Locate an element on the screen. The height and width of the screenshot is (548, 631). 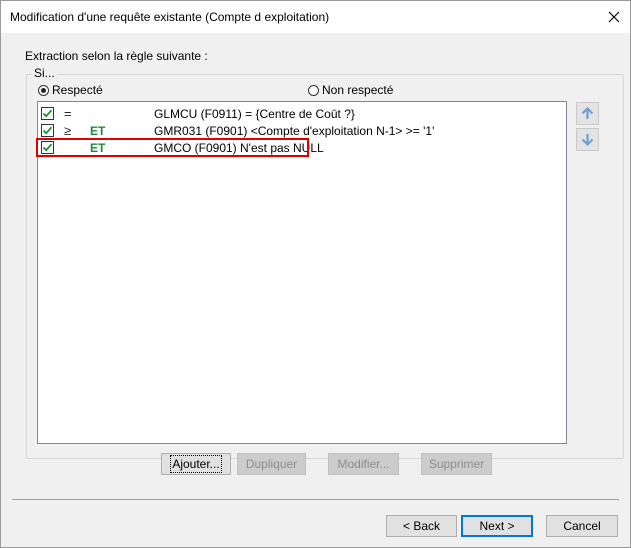
move-up-button is located at coordinates (587, 113).